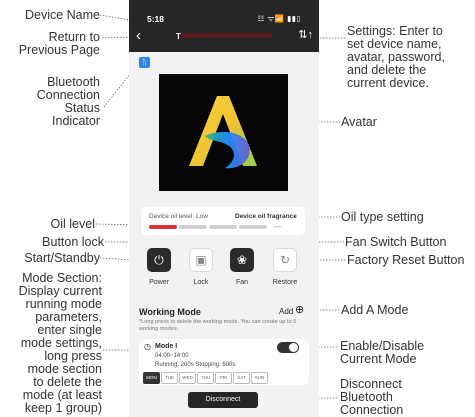  I want to click on annotation-oil-type: Oil type setting, so click(407, 217).